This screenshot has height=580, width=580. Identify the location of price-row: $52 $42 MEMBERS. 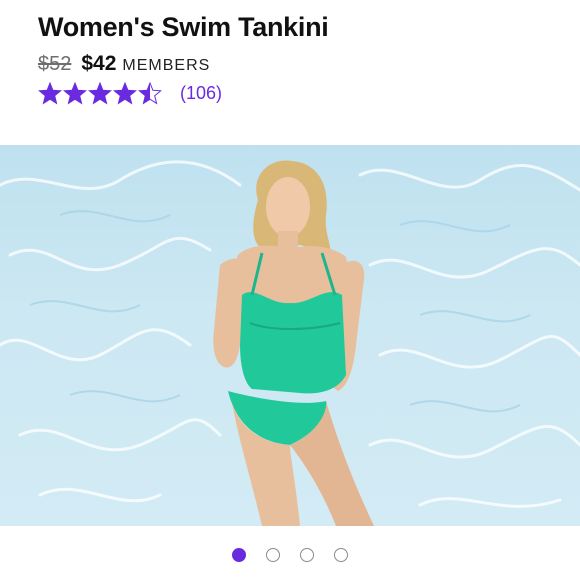
(124, 64).